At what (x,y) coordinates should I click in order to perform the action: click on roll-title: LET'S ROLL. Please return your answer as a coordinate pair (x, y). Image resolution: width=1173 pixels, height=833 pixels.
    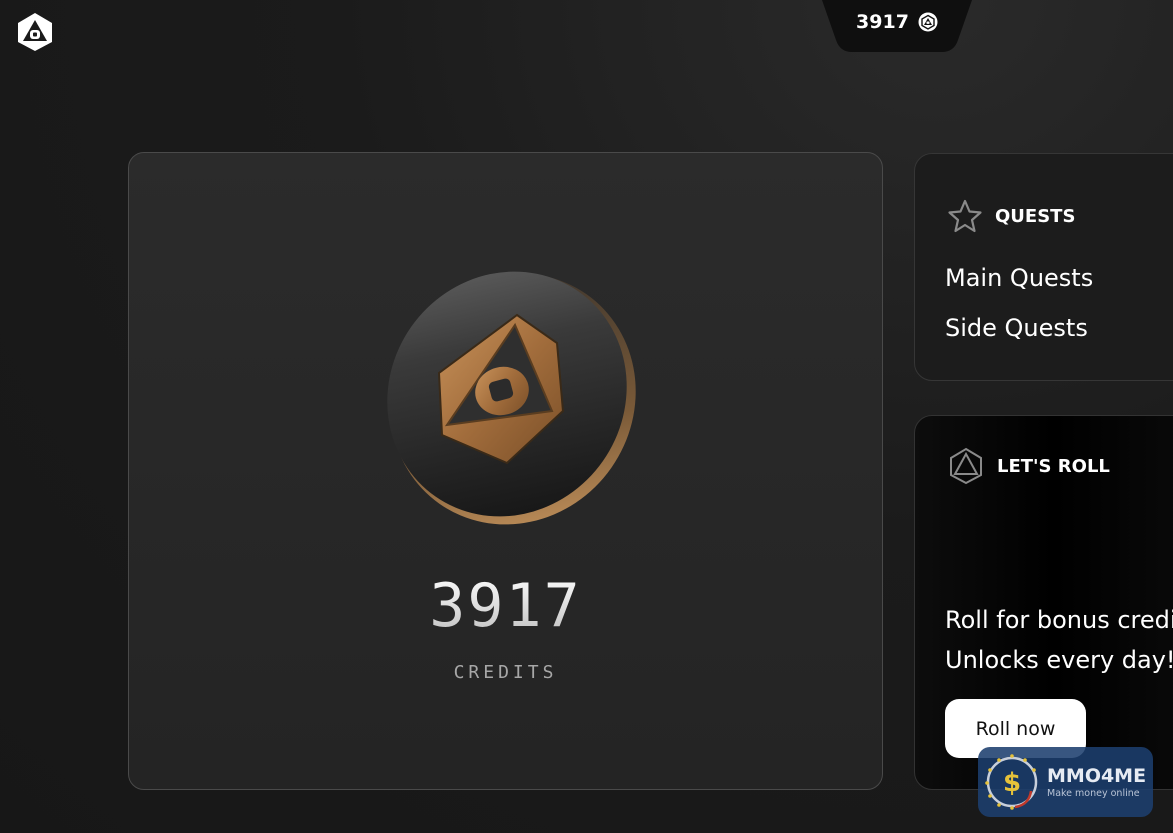
    Looking at the image, I should click on (1053, 466).